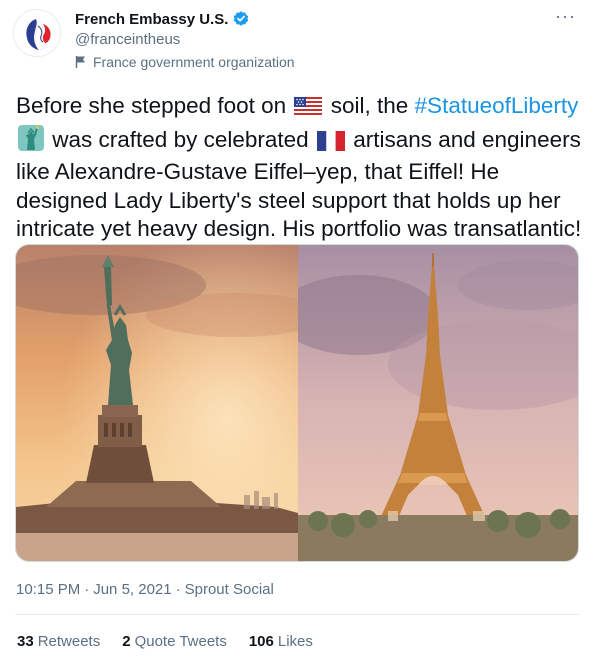 The height and width of the screenshot is (664, 594). Describe the element at coordinates (127, 39) in the screenshot. I see `author-handle: @franceintheus` at that location.